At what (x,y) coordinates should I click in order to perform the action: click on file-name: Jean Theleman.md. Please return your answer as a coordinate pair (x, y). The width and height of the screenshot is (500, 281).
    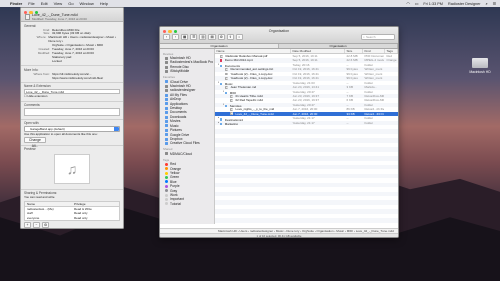
    Looking at the image, I should click on (243, 87).